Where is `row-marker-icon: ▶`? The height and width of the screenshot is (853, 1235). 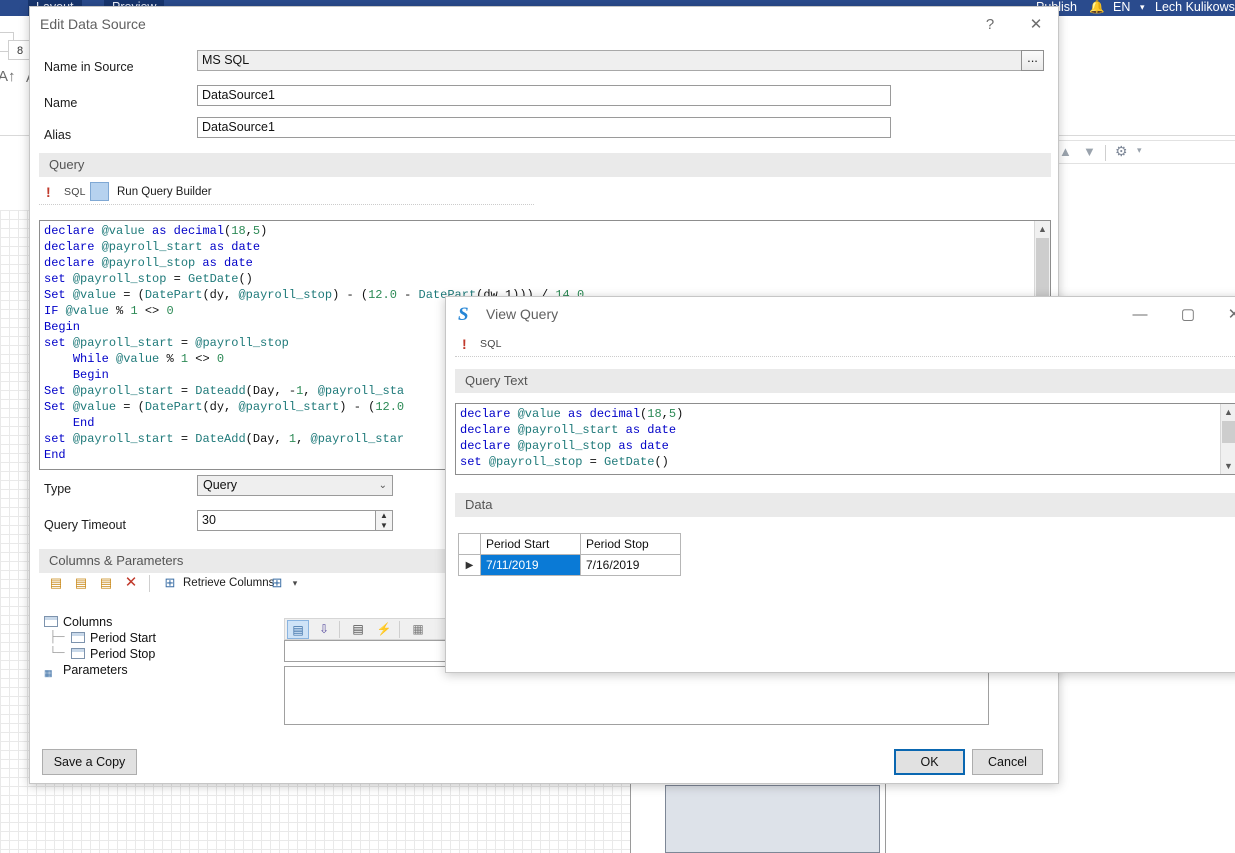
row-marker-icon: ▶ is located at coordinates (469, 565).